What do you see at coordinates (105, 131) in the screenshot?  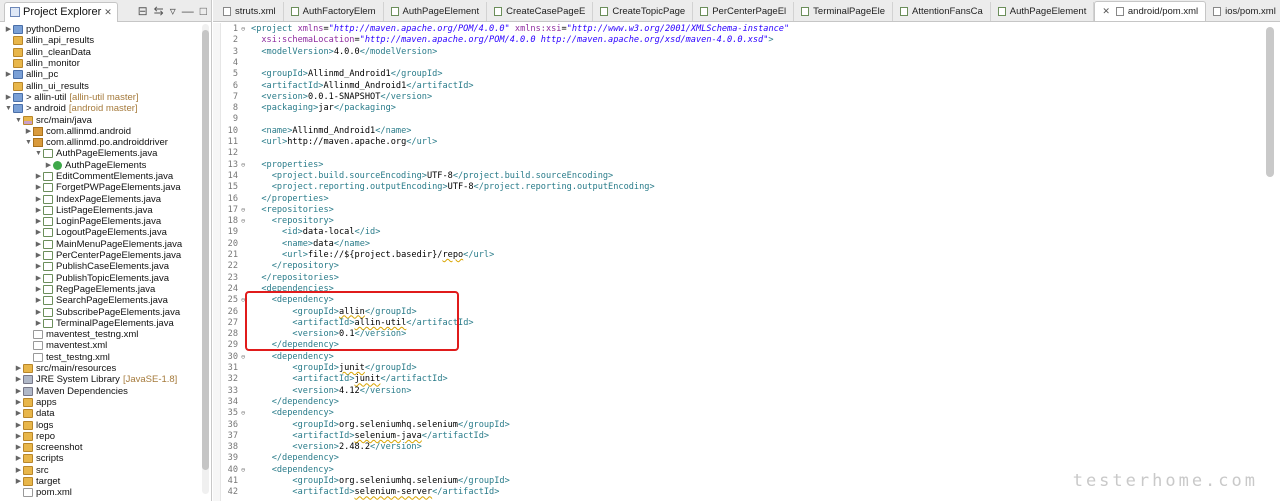 I see `tree-item: ▶ com.allinmd.android` at bounding box center [105, 131].